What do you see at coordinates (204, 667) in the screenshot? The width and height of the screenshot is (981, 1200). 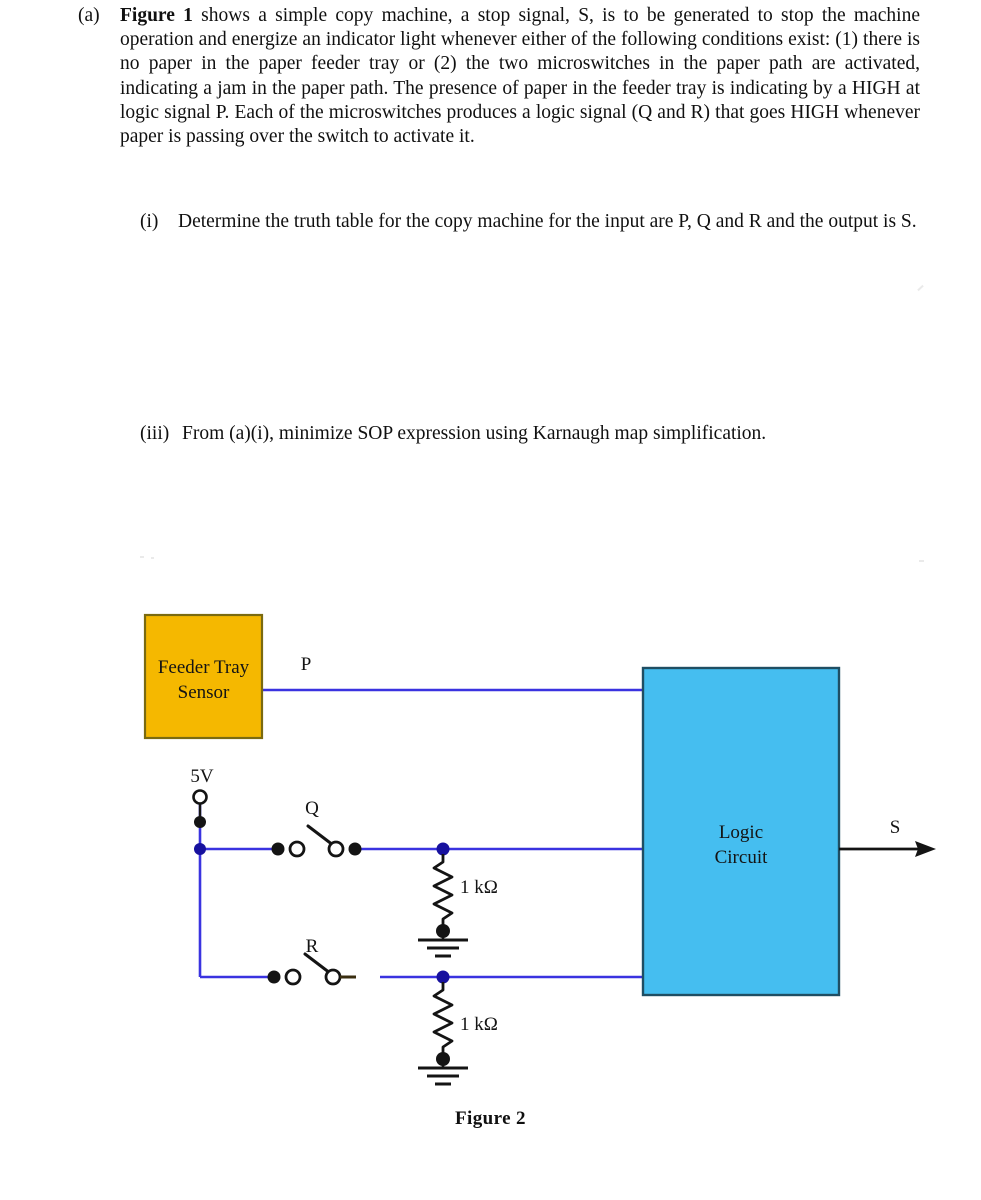 I see `feeder-tray-sensor-label-line1: Feeder Tray` at bounding box center [204, 667].